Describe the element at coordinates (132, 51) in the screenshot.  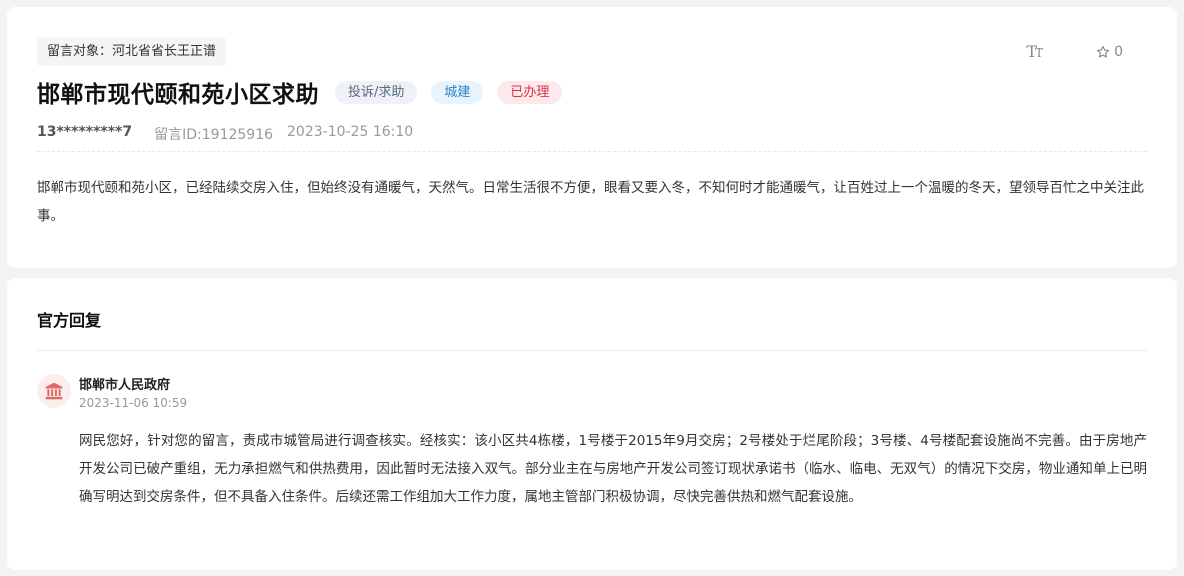
I see `message-target-chip: 留言对象：河北省省长王正谱` at that location.